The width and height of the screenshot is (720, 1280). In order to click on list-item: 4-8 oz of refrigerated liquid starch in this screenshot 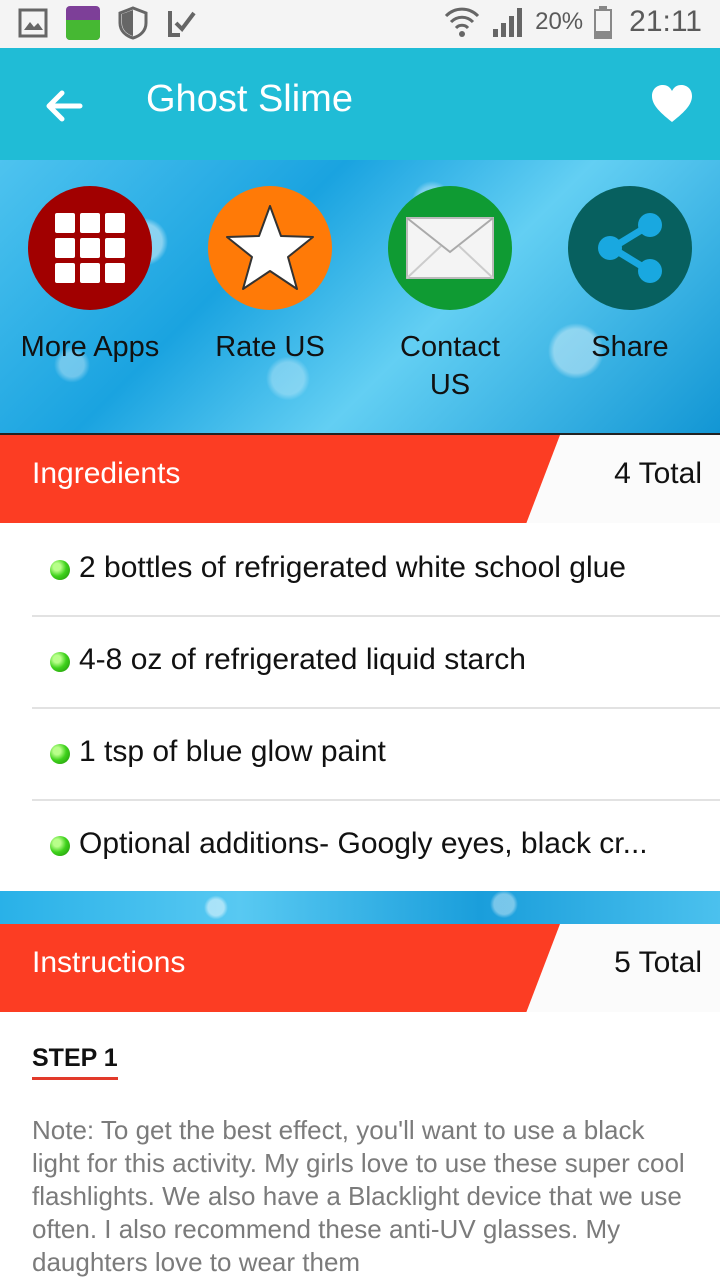, I will do `click(376, 662)`.